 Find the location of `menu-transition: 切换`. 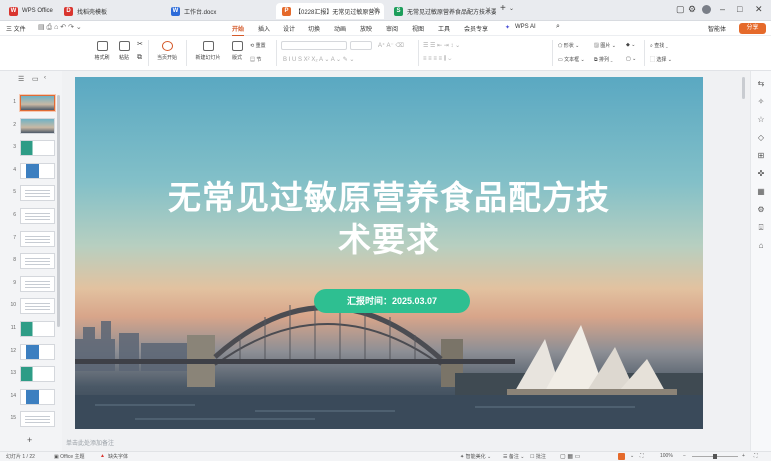

menu-transition: 切换 is located at coordinates (314, 28).